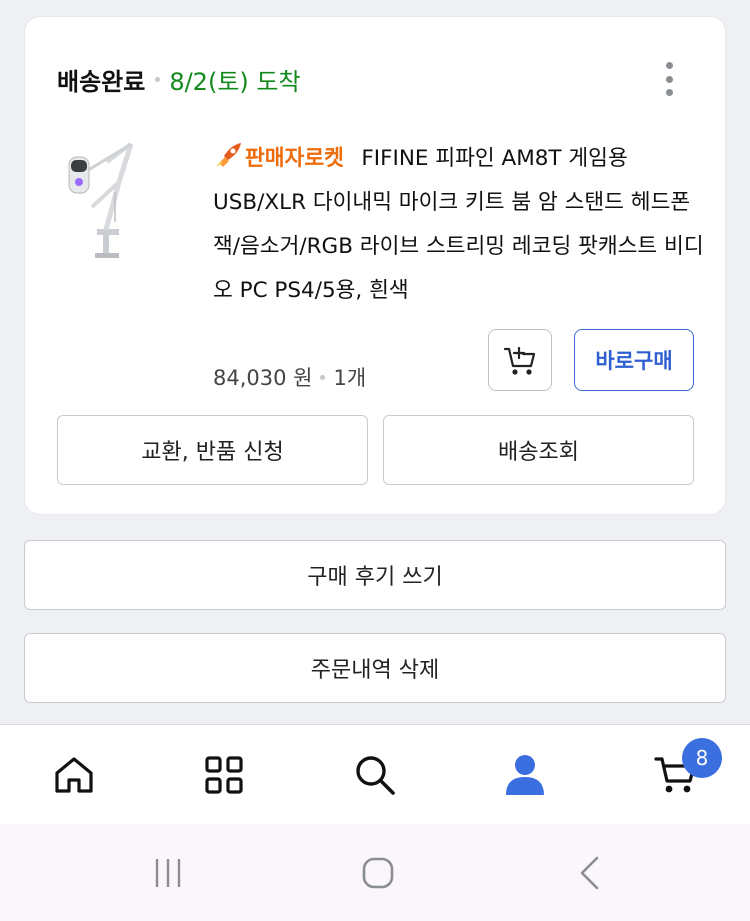 The width and height of the screenshot is (750, 921). What do you see at coordinates (350, 378) in the screenshot?
I see `product-quantity: 1개` at bounding box center [350, 378].